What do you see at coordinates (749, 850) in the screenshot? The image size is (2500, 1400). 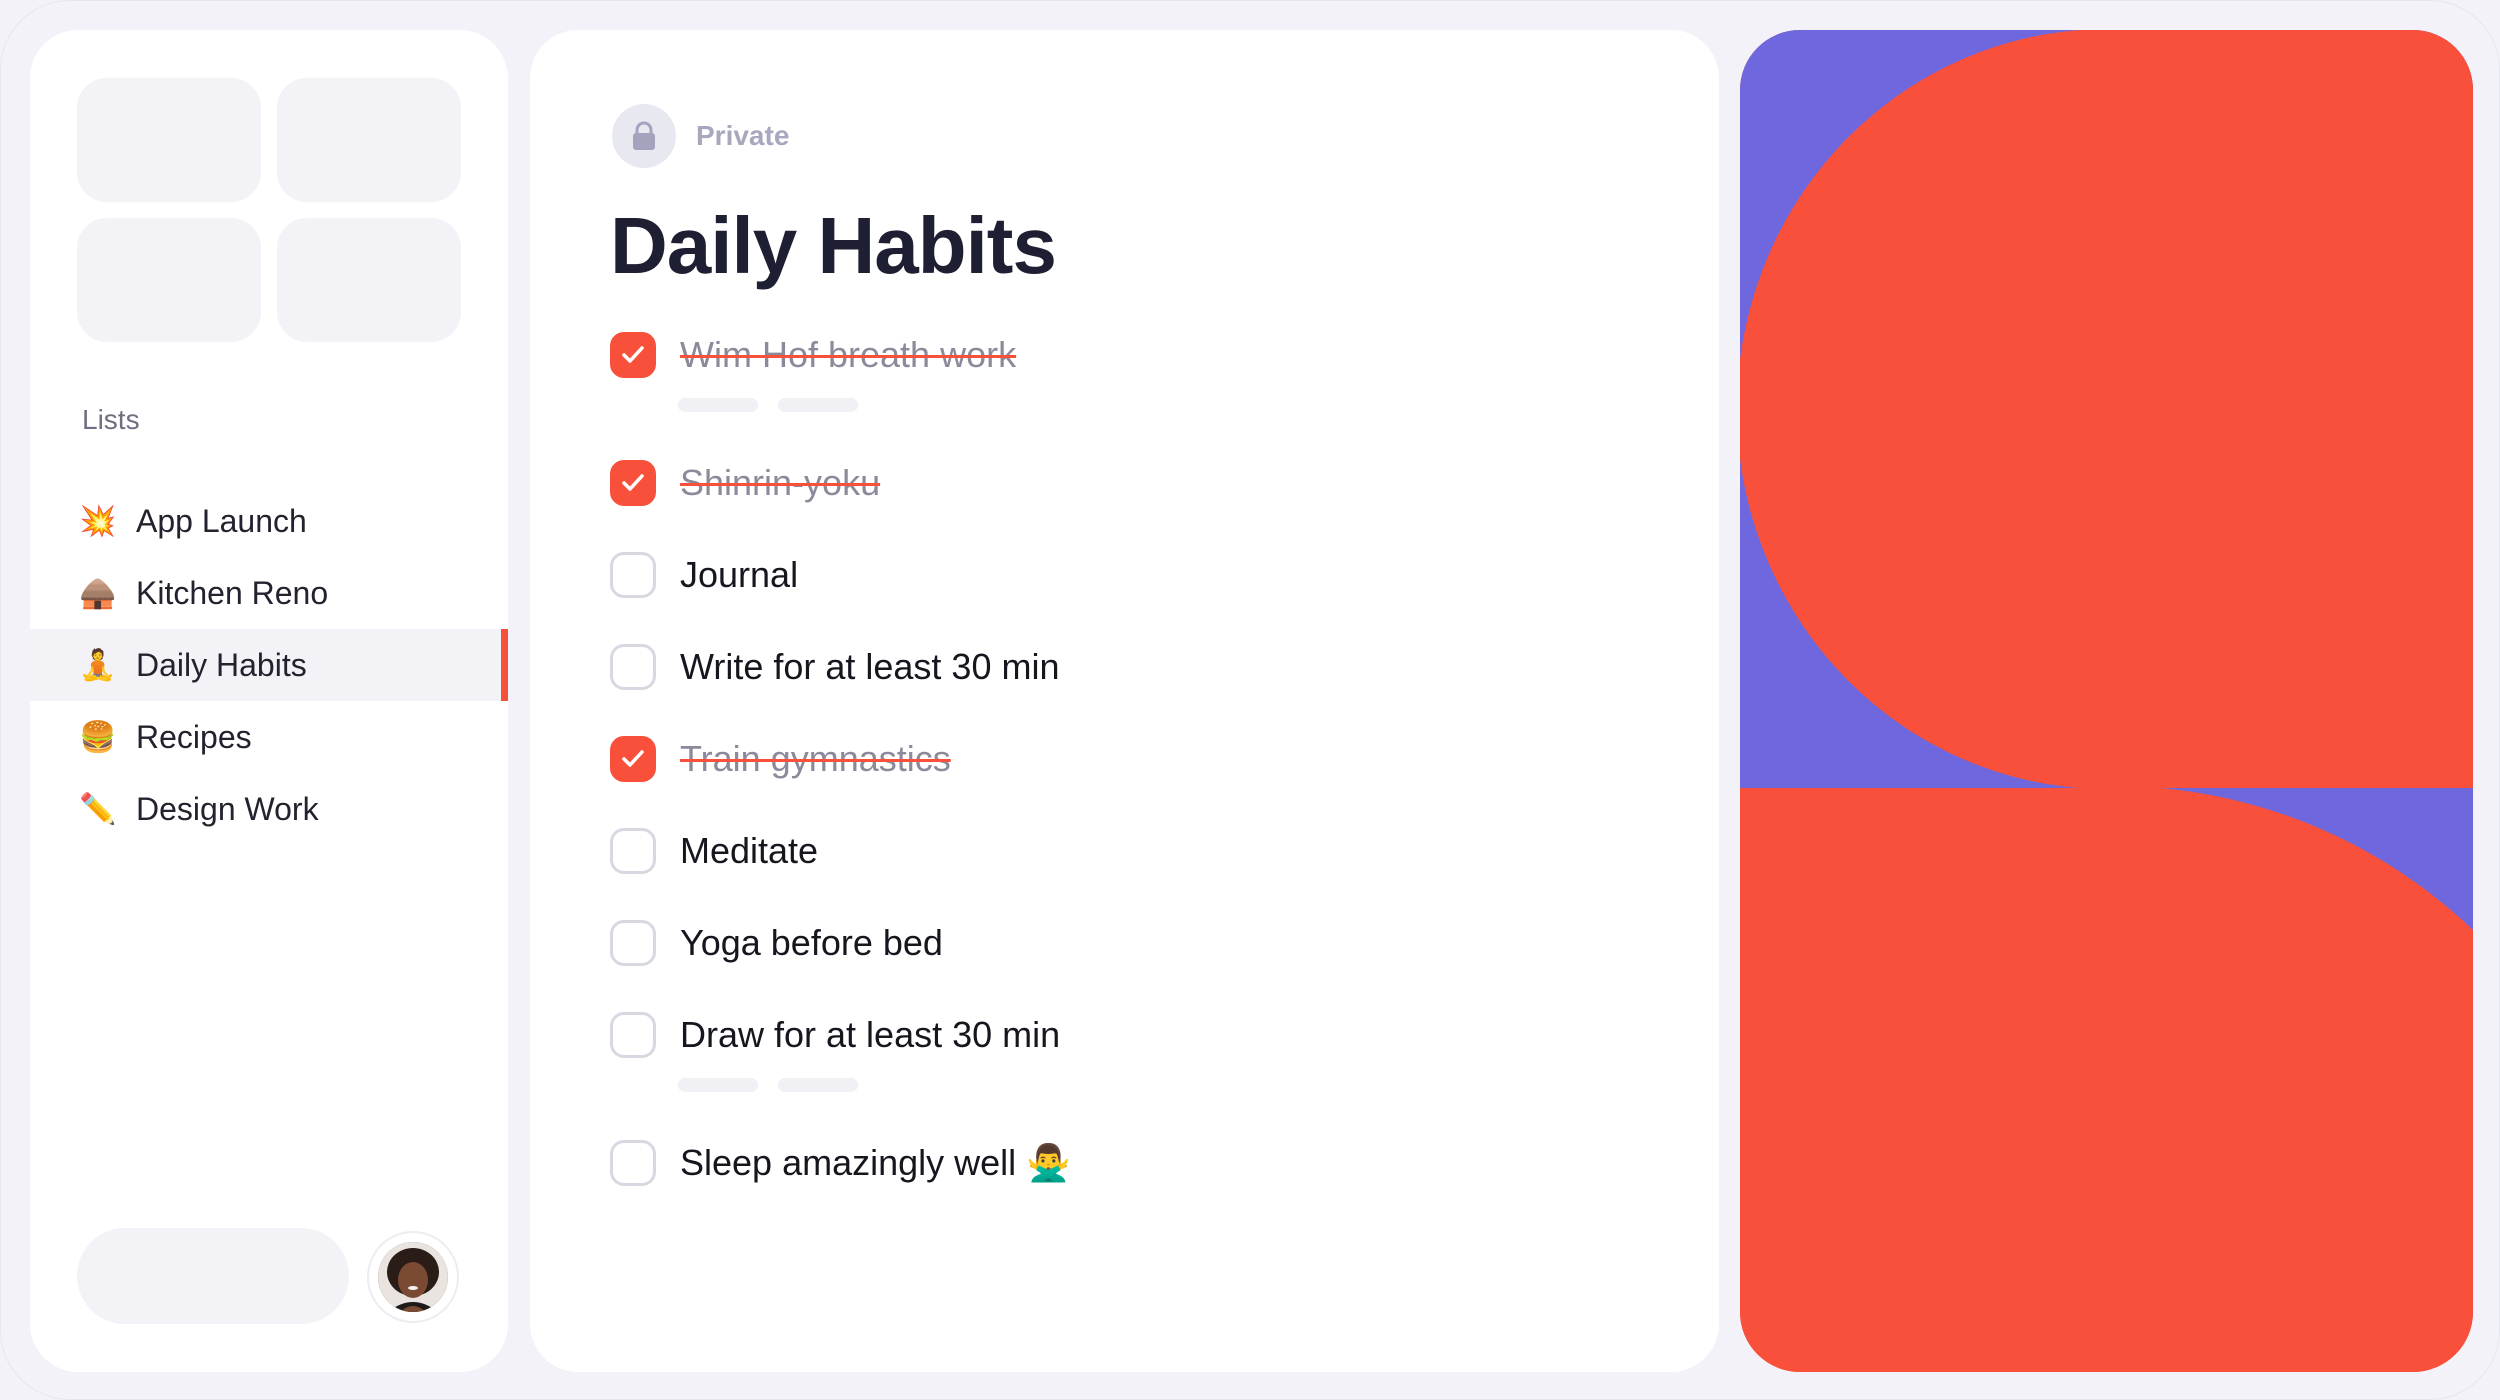 I see `task-label: Meditate` at bounding box center [749, 850].